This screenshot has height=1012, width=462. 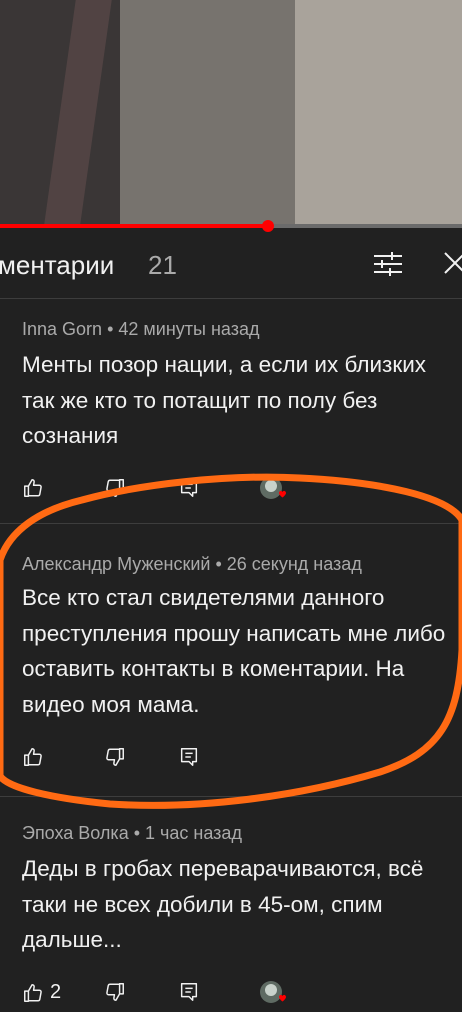 I want to click on comment-author: Эпоха Волка, so click(x=75, y=833).